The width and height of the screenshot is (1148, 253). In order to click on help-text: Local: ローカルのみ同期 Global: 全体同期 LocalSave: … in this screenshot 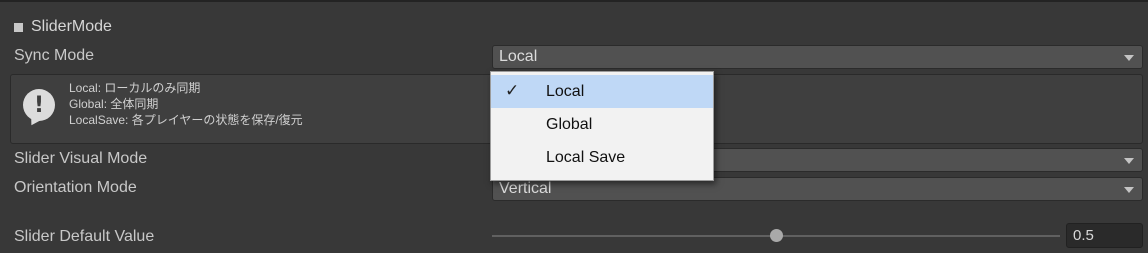, I will do `click(186, 104)`.